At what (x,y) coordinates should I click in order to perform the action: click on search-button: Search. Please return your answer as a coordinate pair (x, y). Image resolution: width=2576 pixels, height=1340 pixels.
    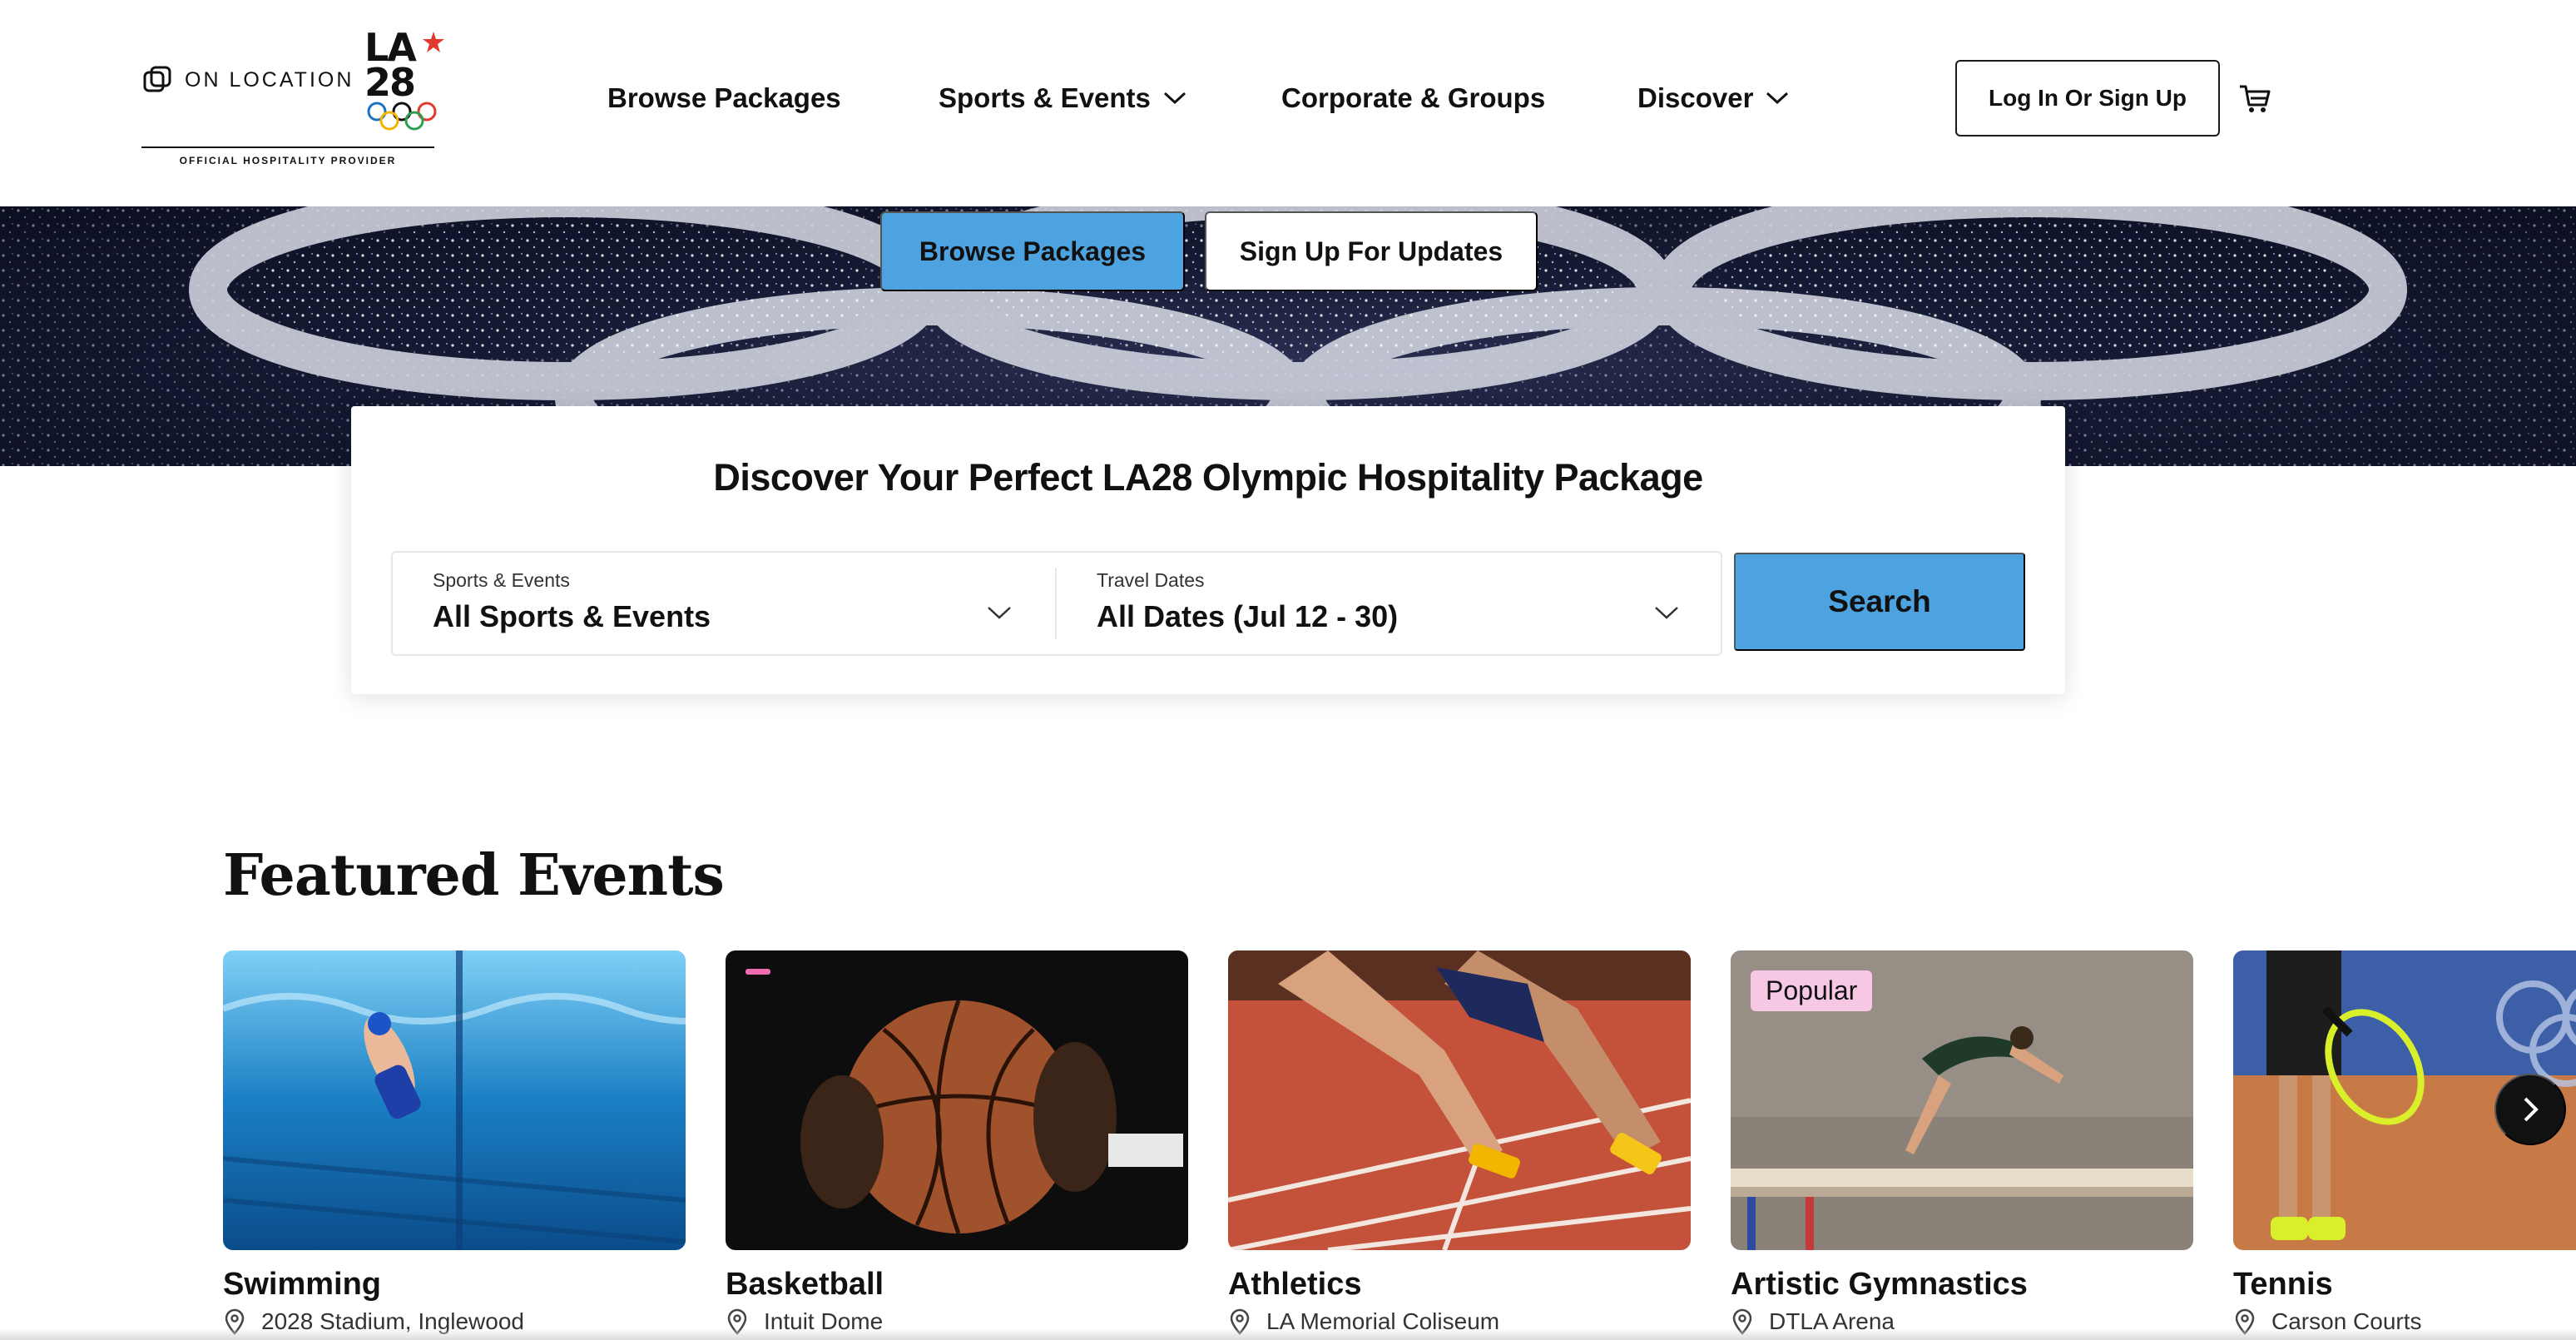
    Looking at the image, I should click on (1879, 602).